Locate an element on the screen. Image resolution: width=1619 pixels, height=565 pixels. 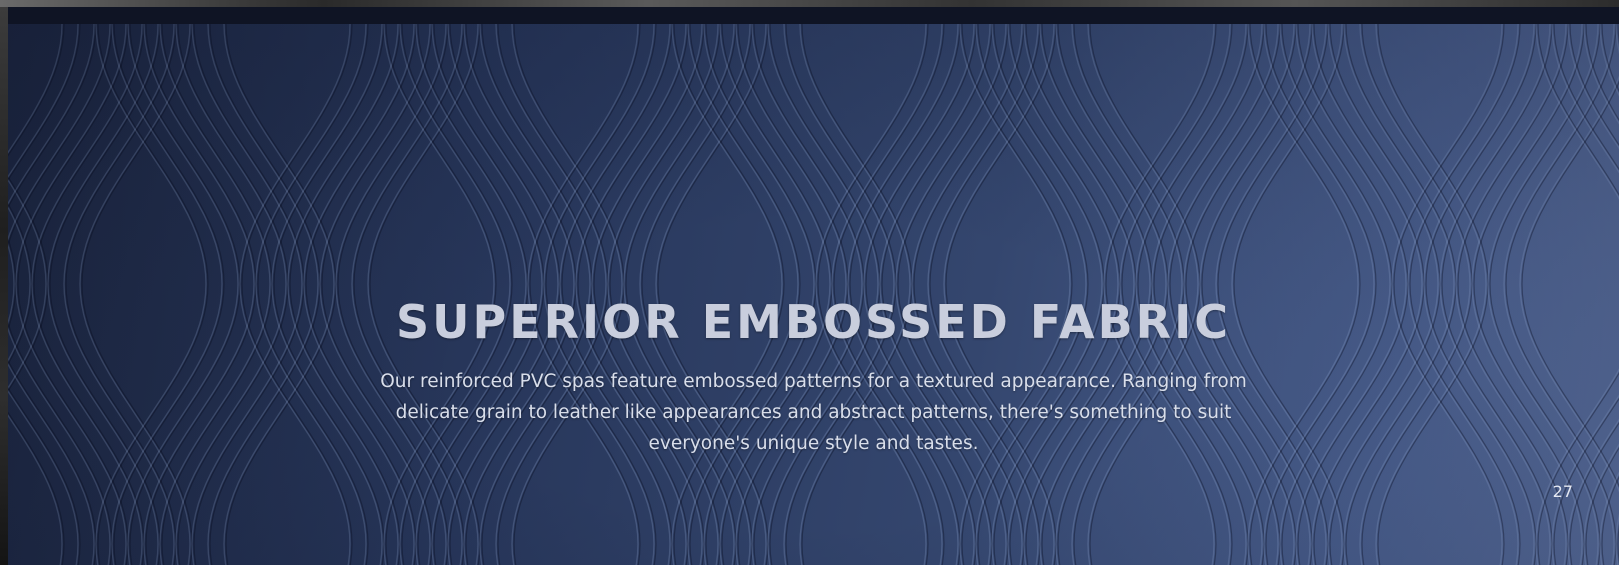
page-header-bar is located at coordinates (813, 15).